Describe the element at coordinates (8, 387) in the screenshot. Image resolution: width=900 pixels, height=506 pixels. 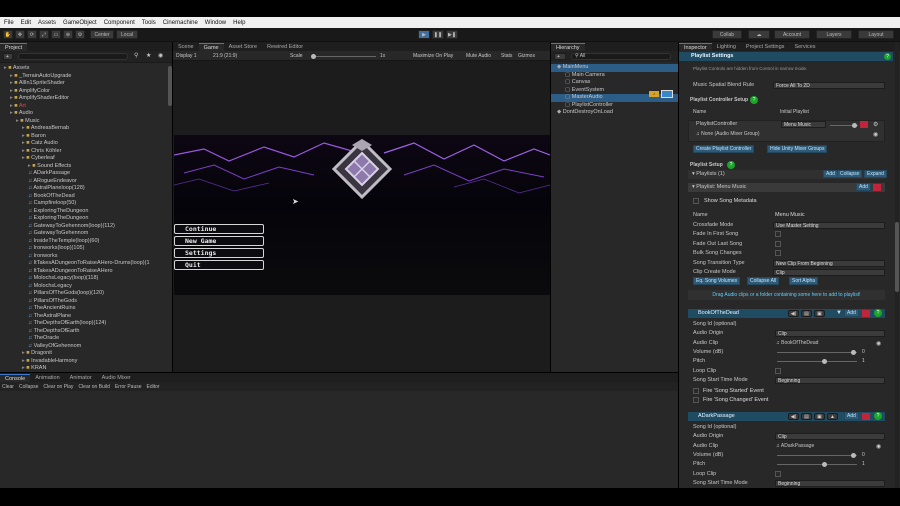
I see `console-option-clear: Clear` at that location.